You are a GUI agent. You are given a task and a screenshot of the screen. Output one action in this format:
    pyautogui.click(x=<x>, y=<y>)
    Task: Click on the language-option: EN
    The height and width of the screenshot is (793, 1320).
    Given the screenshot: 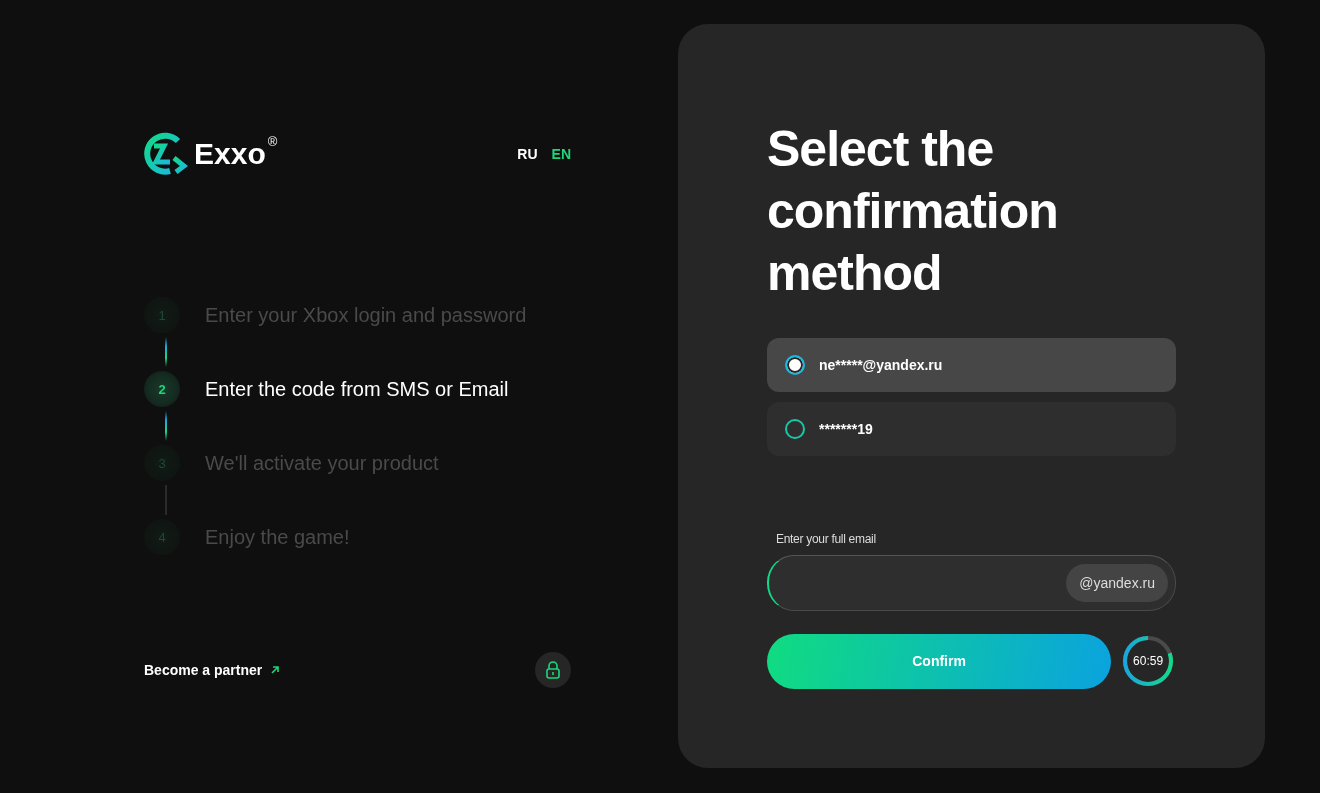 What is the action you would take?
    pyautogui.click(x=561, y=154)
    